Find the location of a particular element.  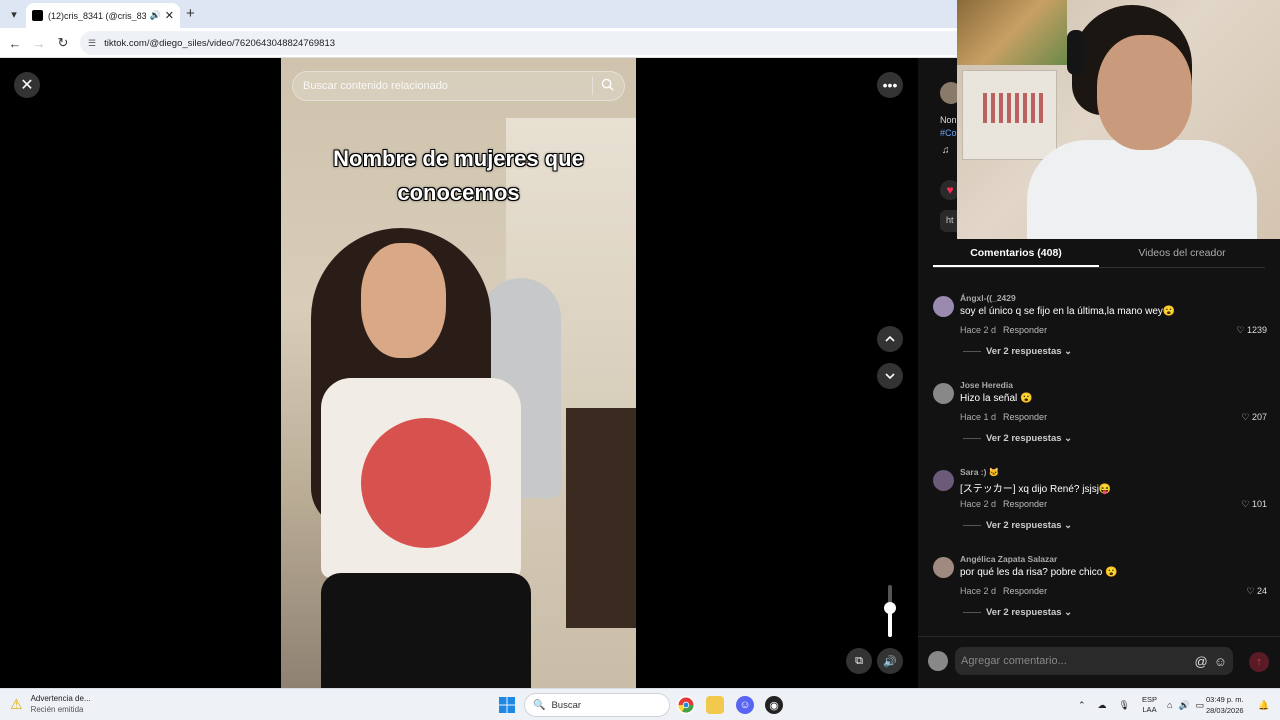

video-description: Non #Co is located at coordinates (948, 127).